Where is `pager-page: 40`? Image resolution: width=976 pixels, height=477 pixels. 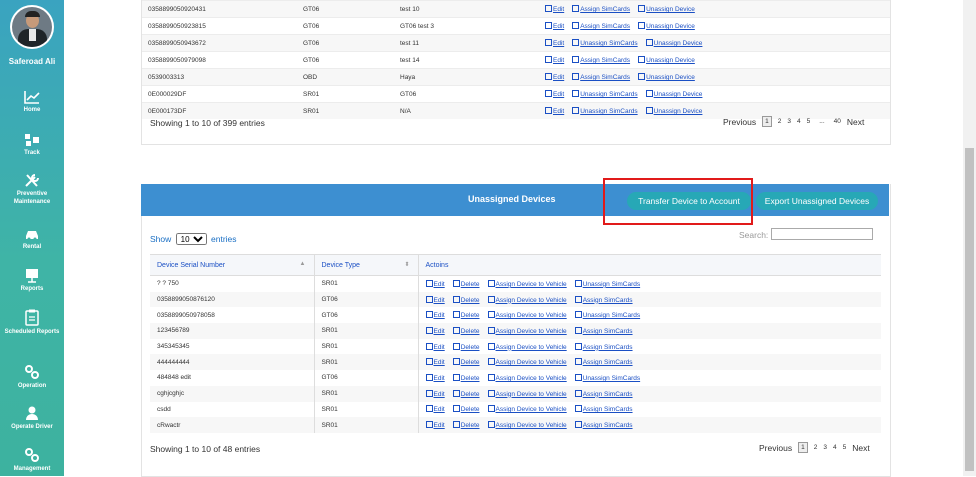 pager-page: 40 is located at coordinates (837, 121).